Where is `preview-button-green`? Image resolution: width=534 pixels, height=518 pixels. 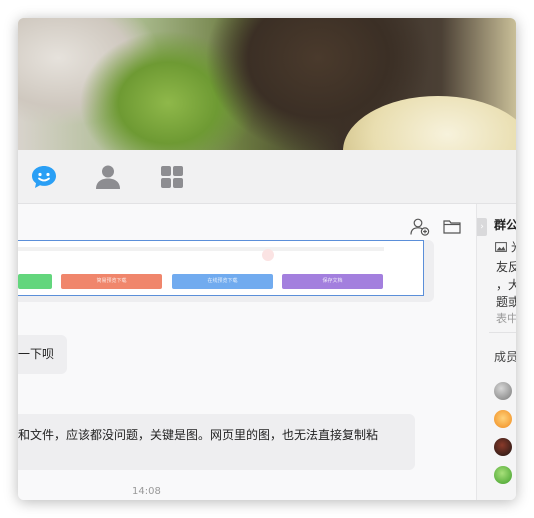 preview-button-green is located at coordinates (35, 281).